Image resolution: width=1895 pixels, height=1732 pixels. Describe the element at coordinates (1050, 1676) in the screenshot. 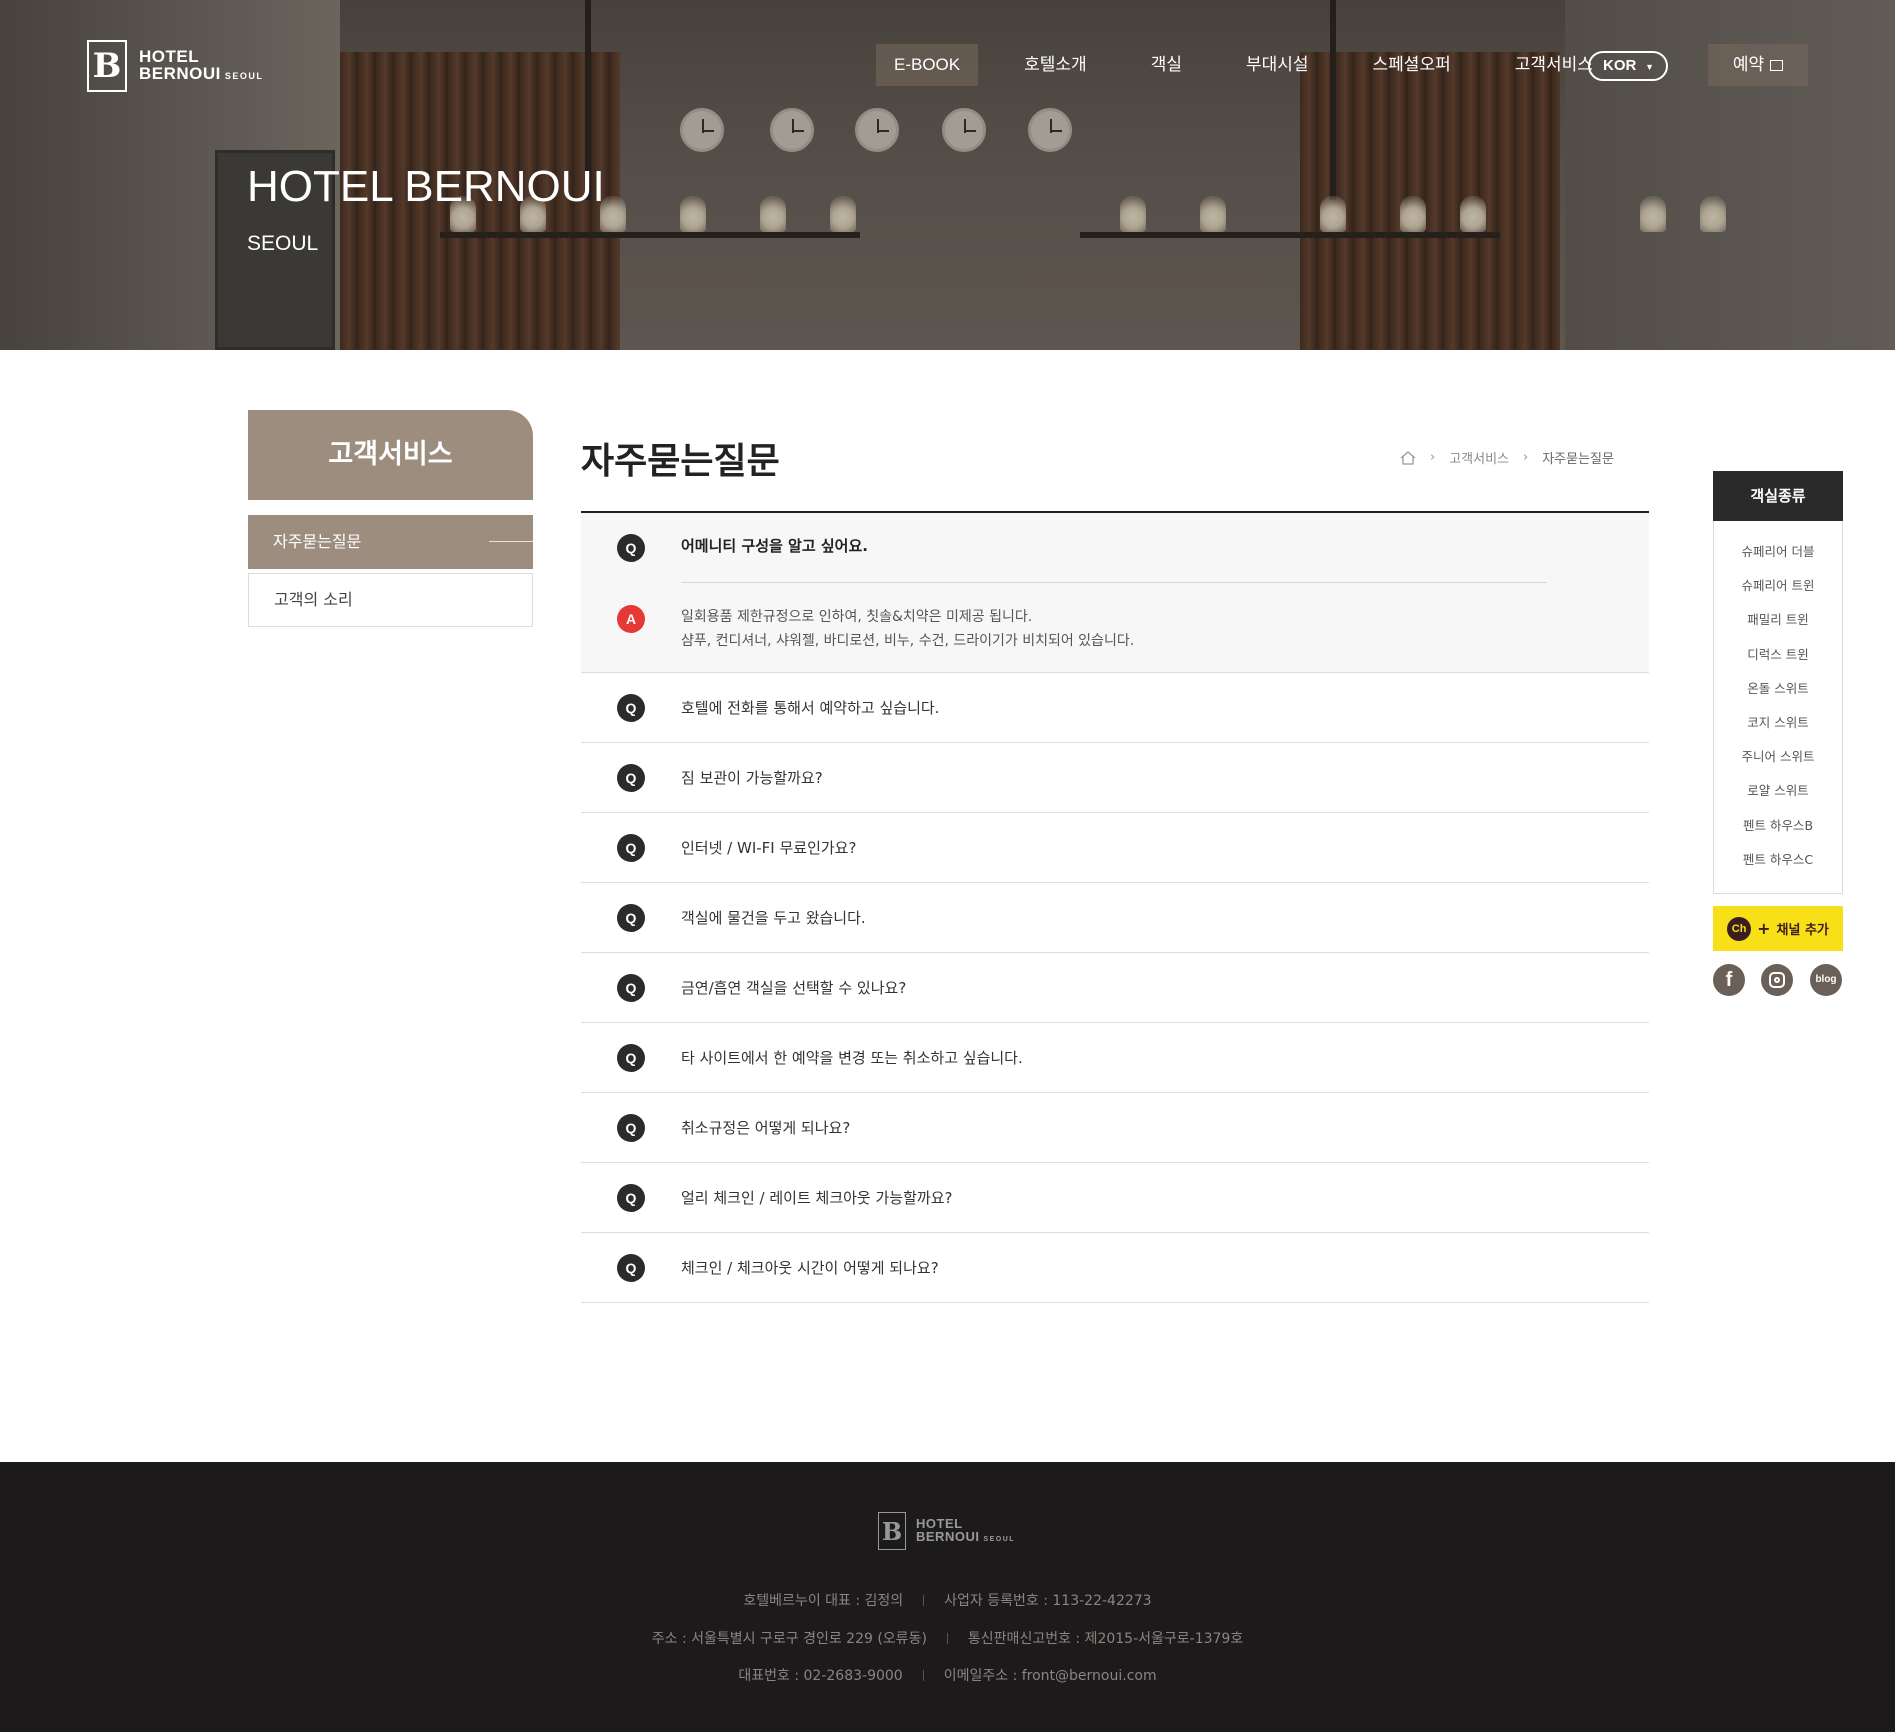

I see `footer-email: 이메일주소 : front@bernoui.com` at that location.